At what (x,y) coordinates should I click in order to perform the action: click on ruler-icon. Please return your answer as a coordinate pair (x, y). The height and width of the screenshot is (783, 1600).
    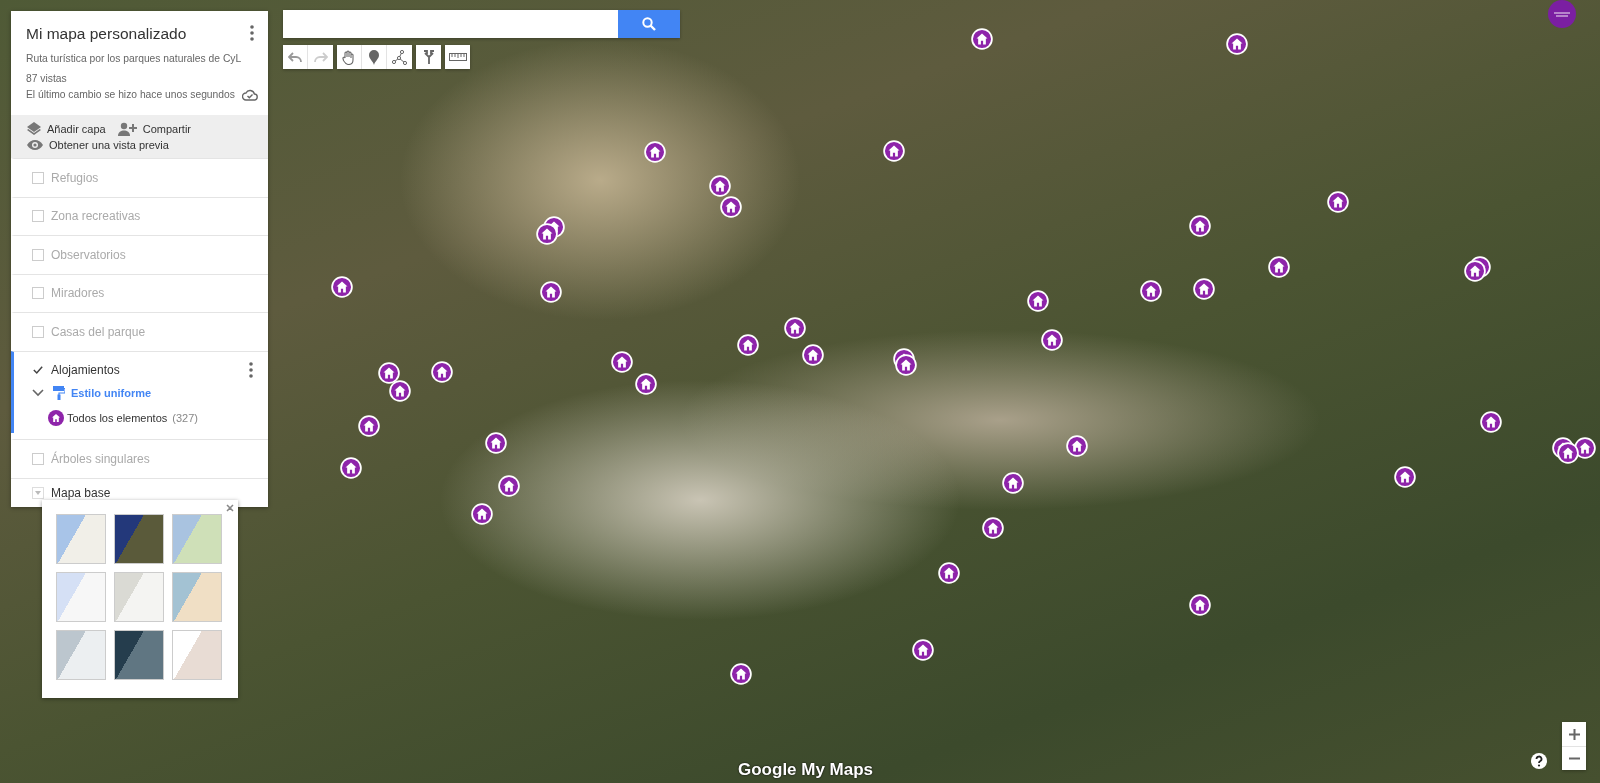
    Looking at the image, I should click on (457, 57).